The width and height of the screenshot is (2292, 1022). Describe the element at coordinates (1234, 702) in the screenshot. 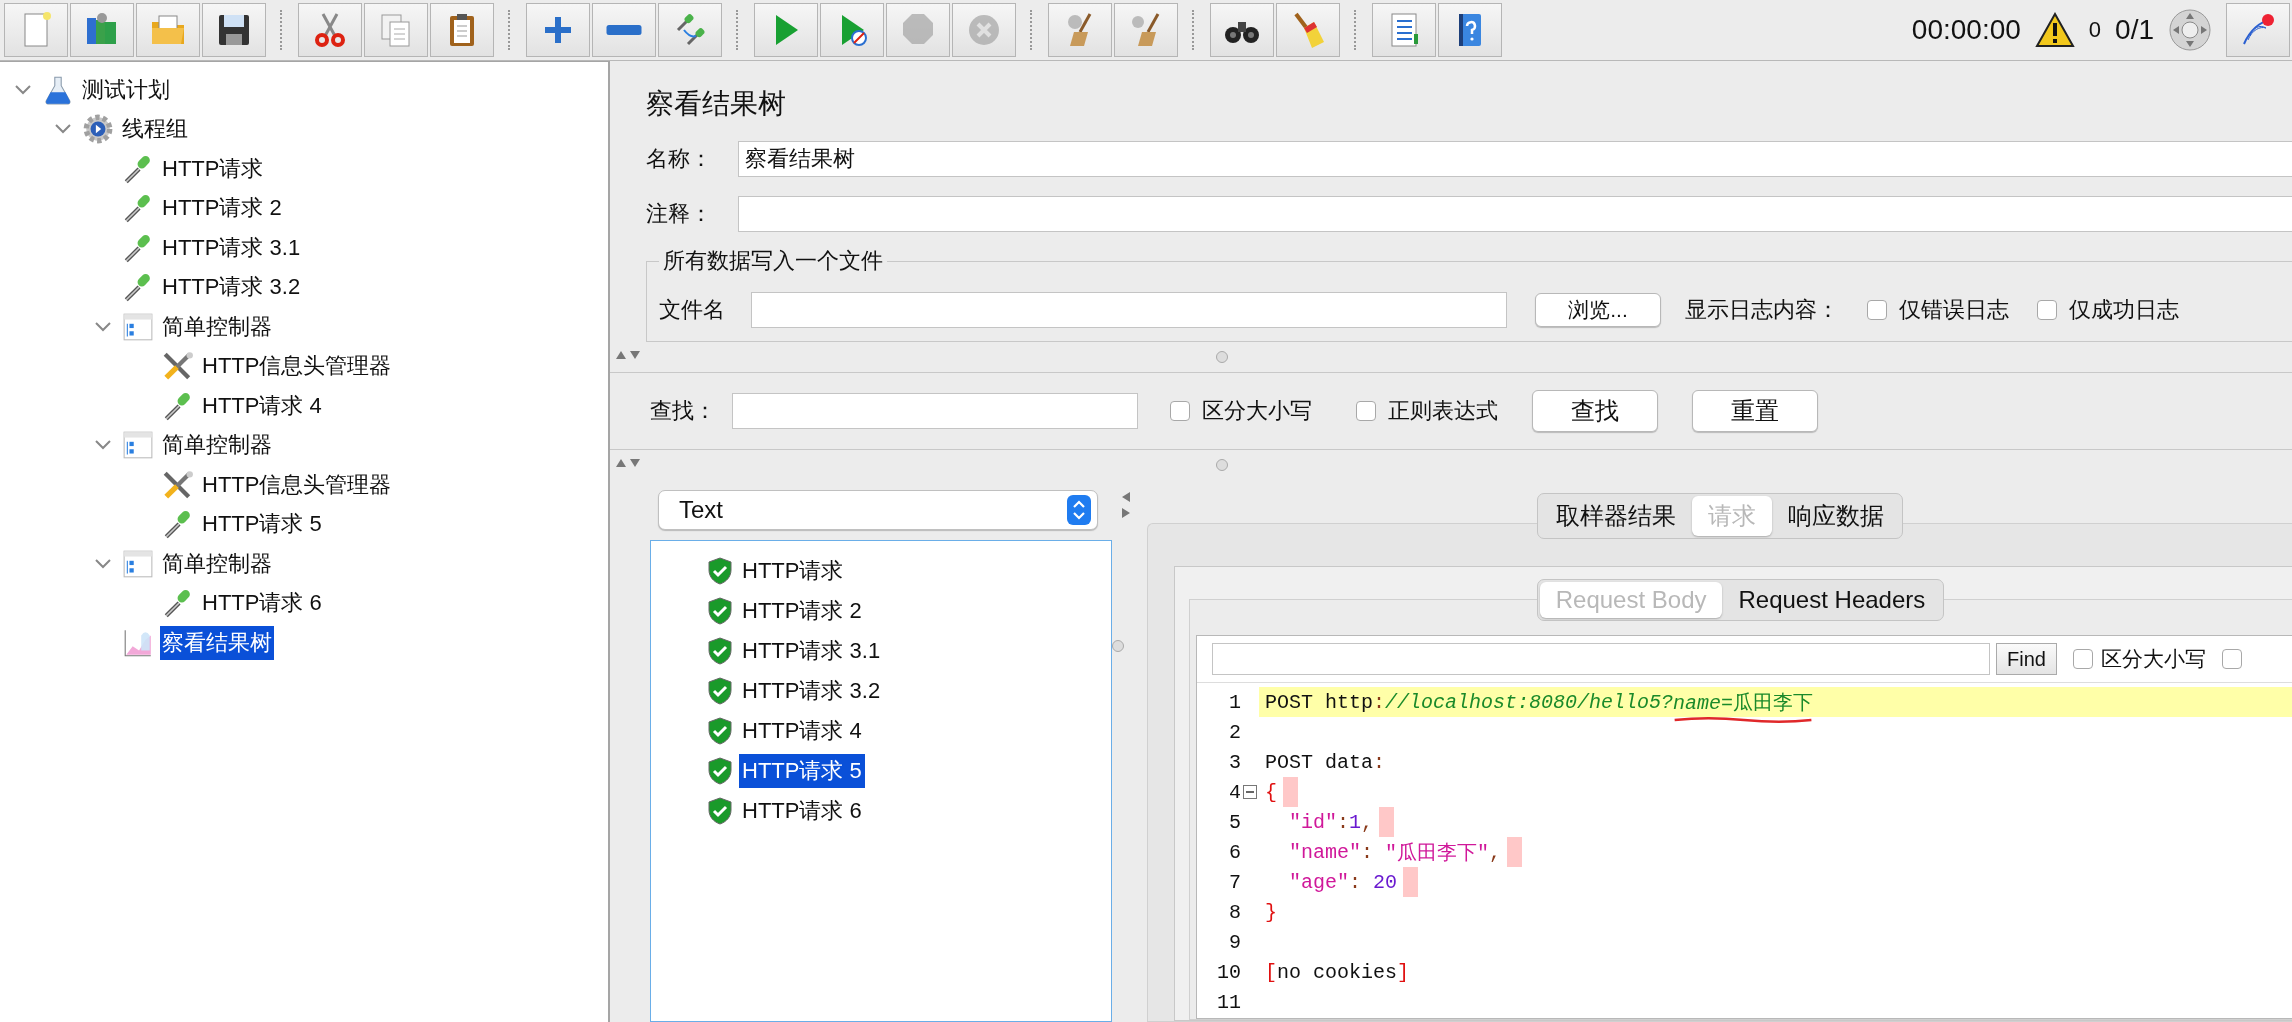

I see `line-number: 1` at that location.